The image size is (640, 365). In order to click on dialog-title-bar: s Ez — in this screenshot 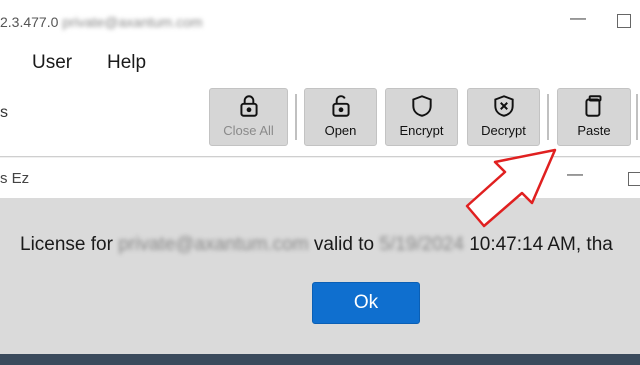, I will do `click(320, 178)`.